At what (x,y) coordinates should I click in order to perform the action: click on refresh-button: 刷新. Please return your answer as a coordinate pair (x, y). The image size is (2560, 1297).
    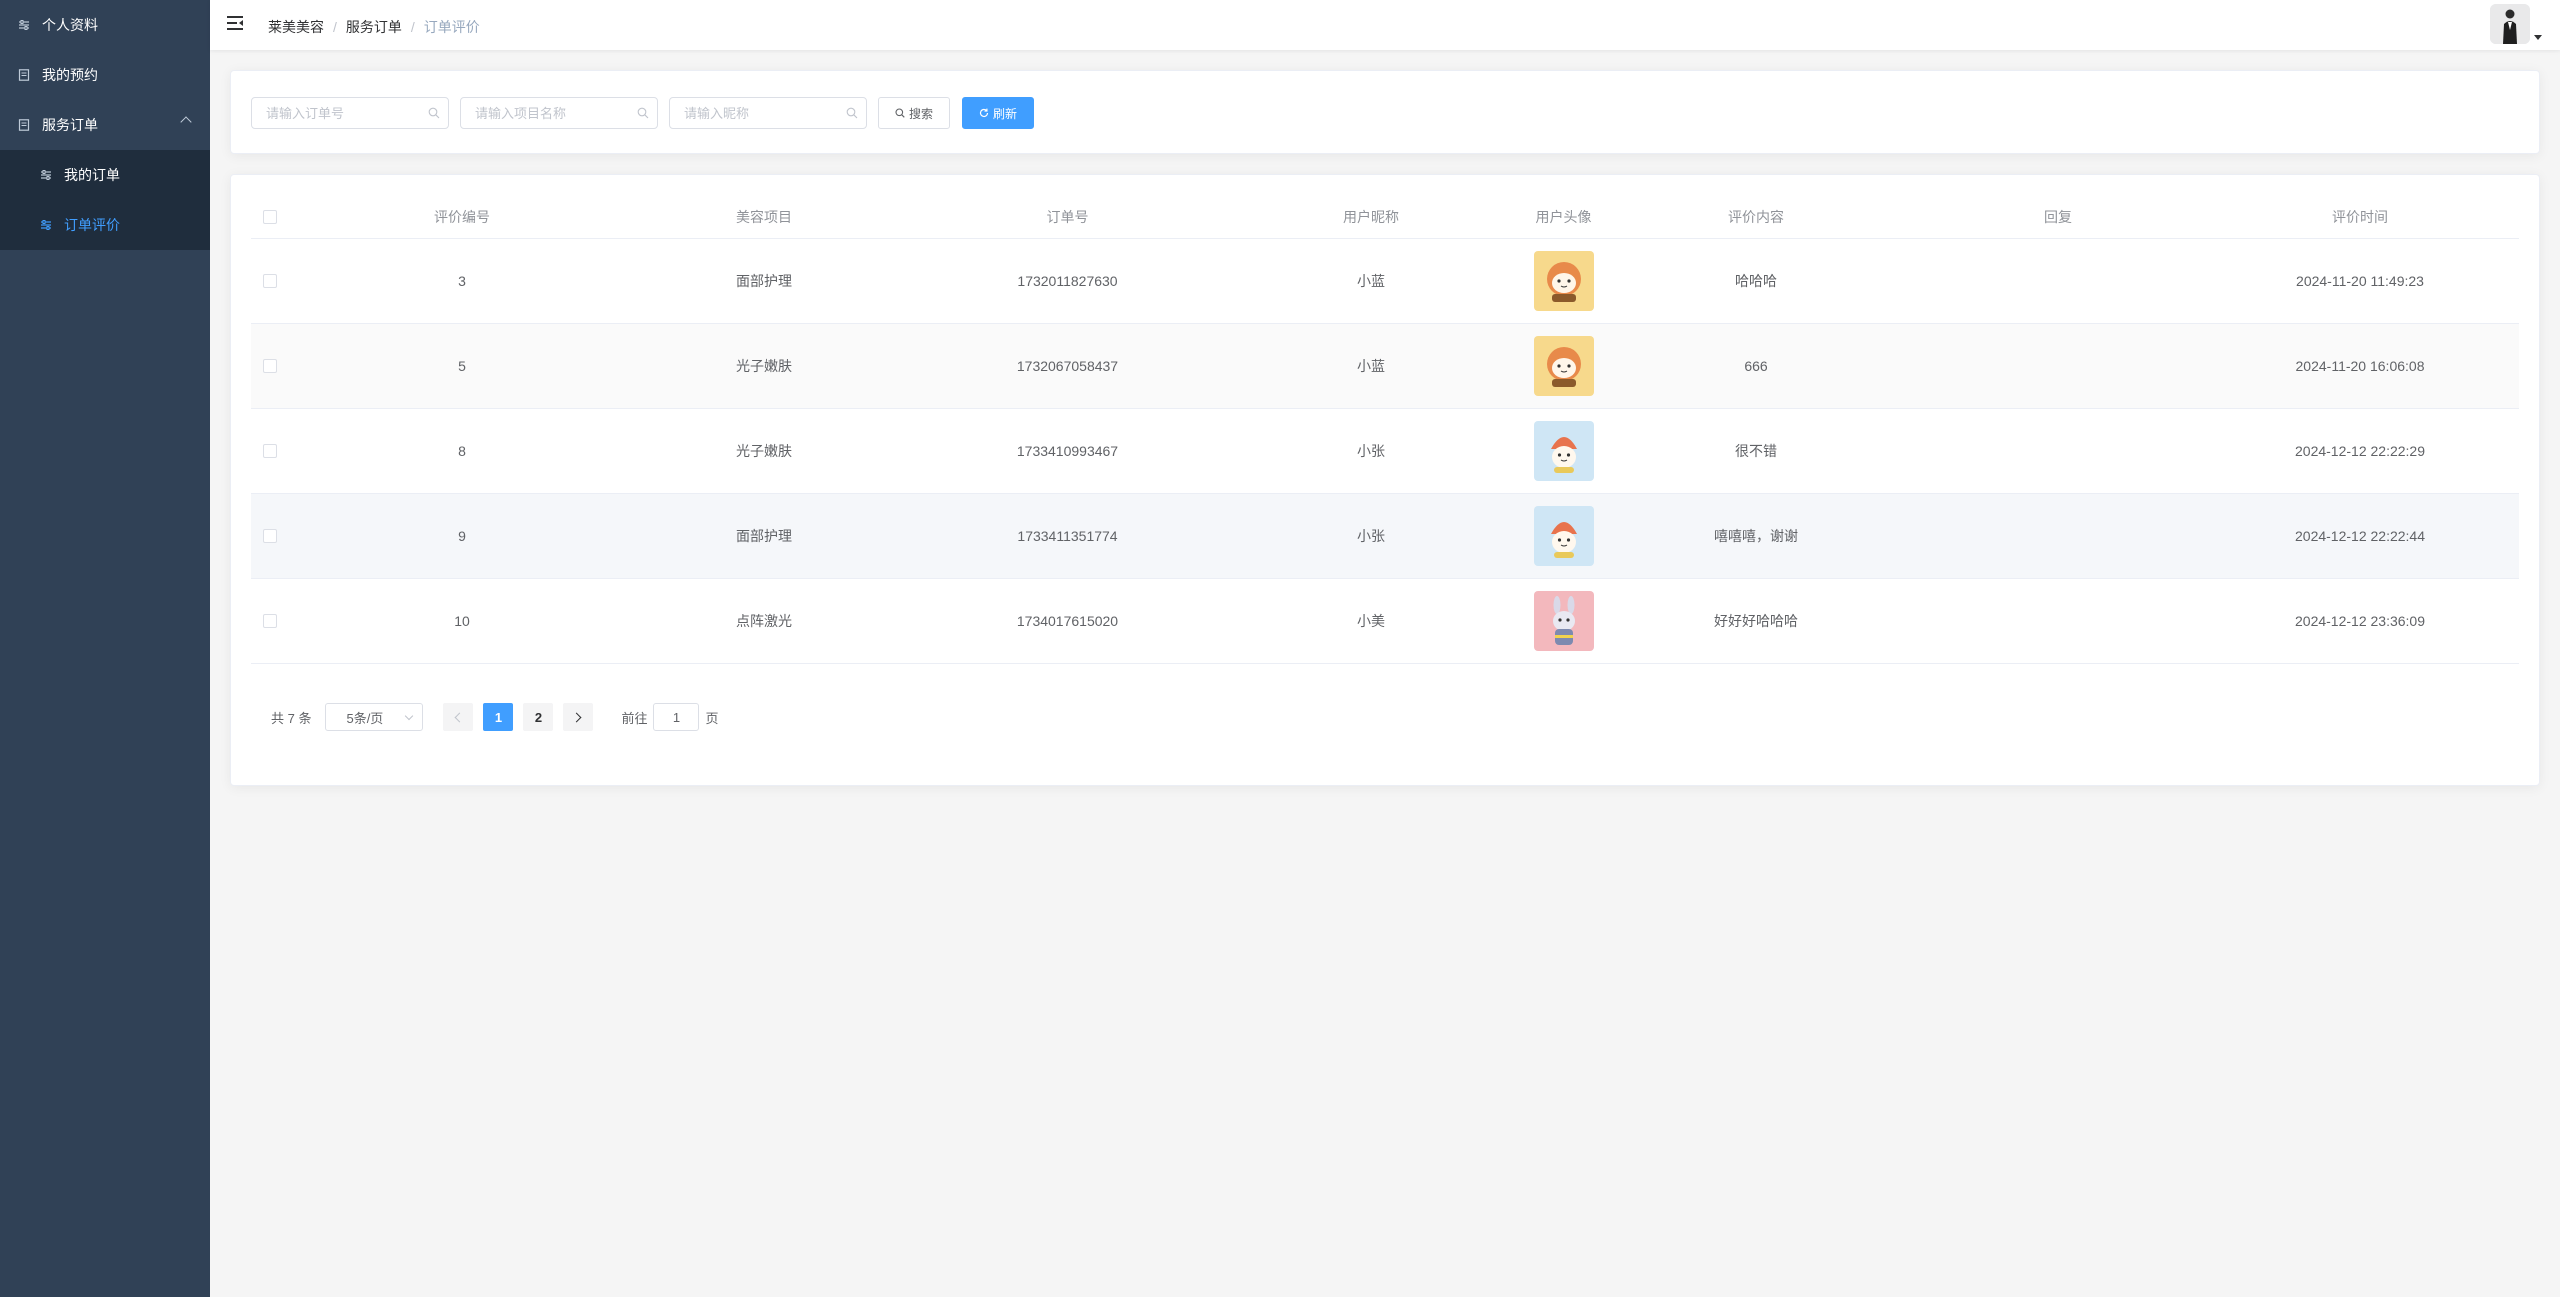
    Looking at the image, I should click on (998, 113).